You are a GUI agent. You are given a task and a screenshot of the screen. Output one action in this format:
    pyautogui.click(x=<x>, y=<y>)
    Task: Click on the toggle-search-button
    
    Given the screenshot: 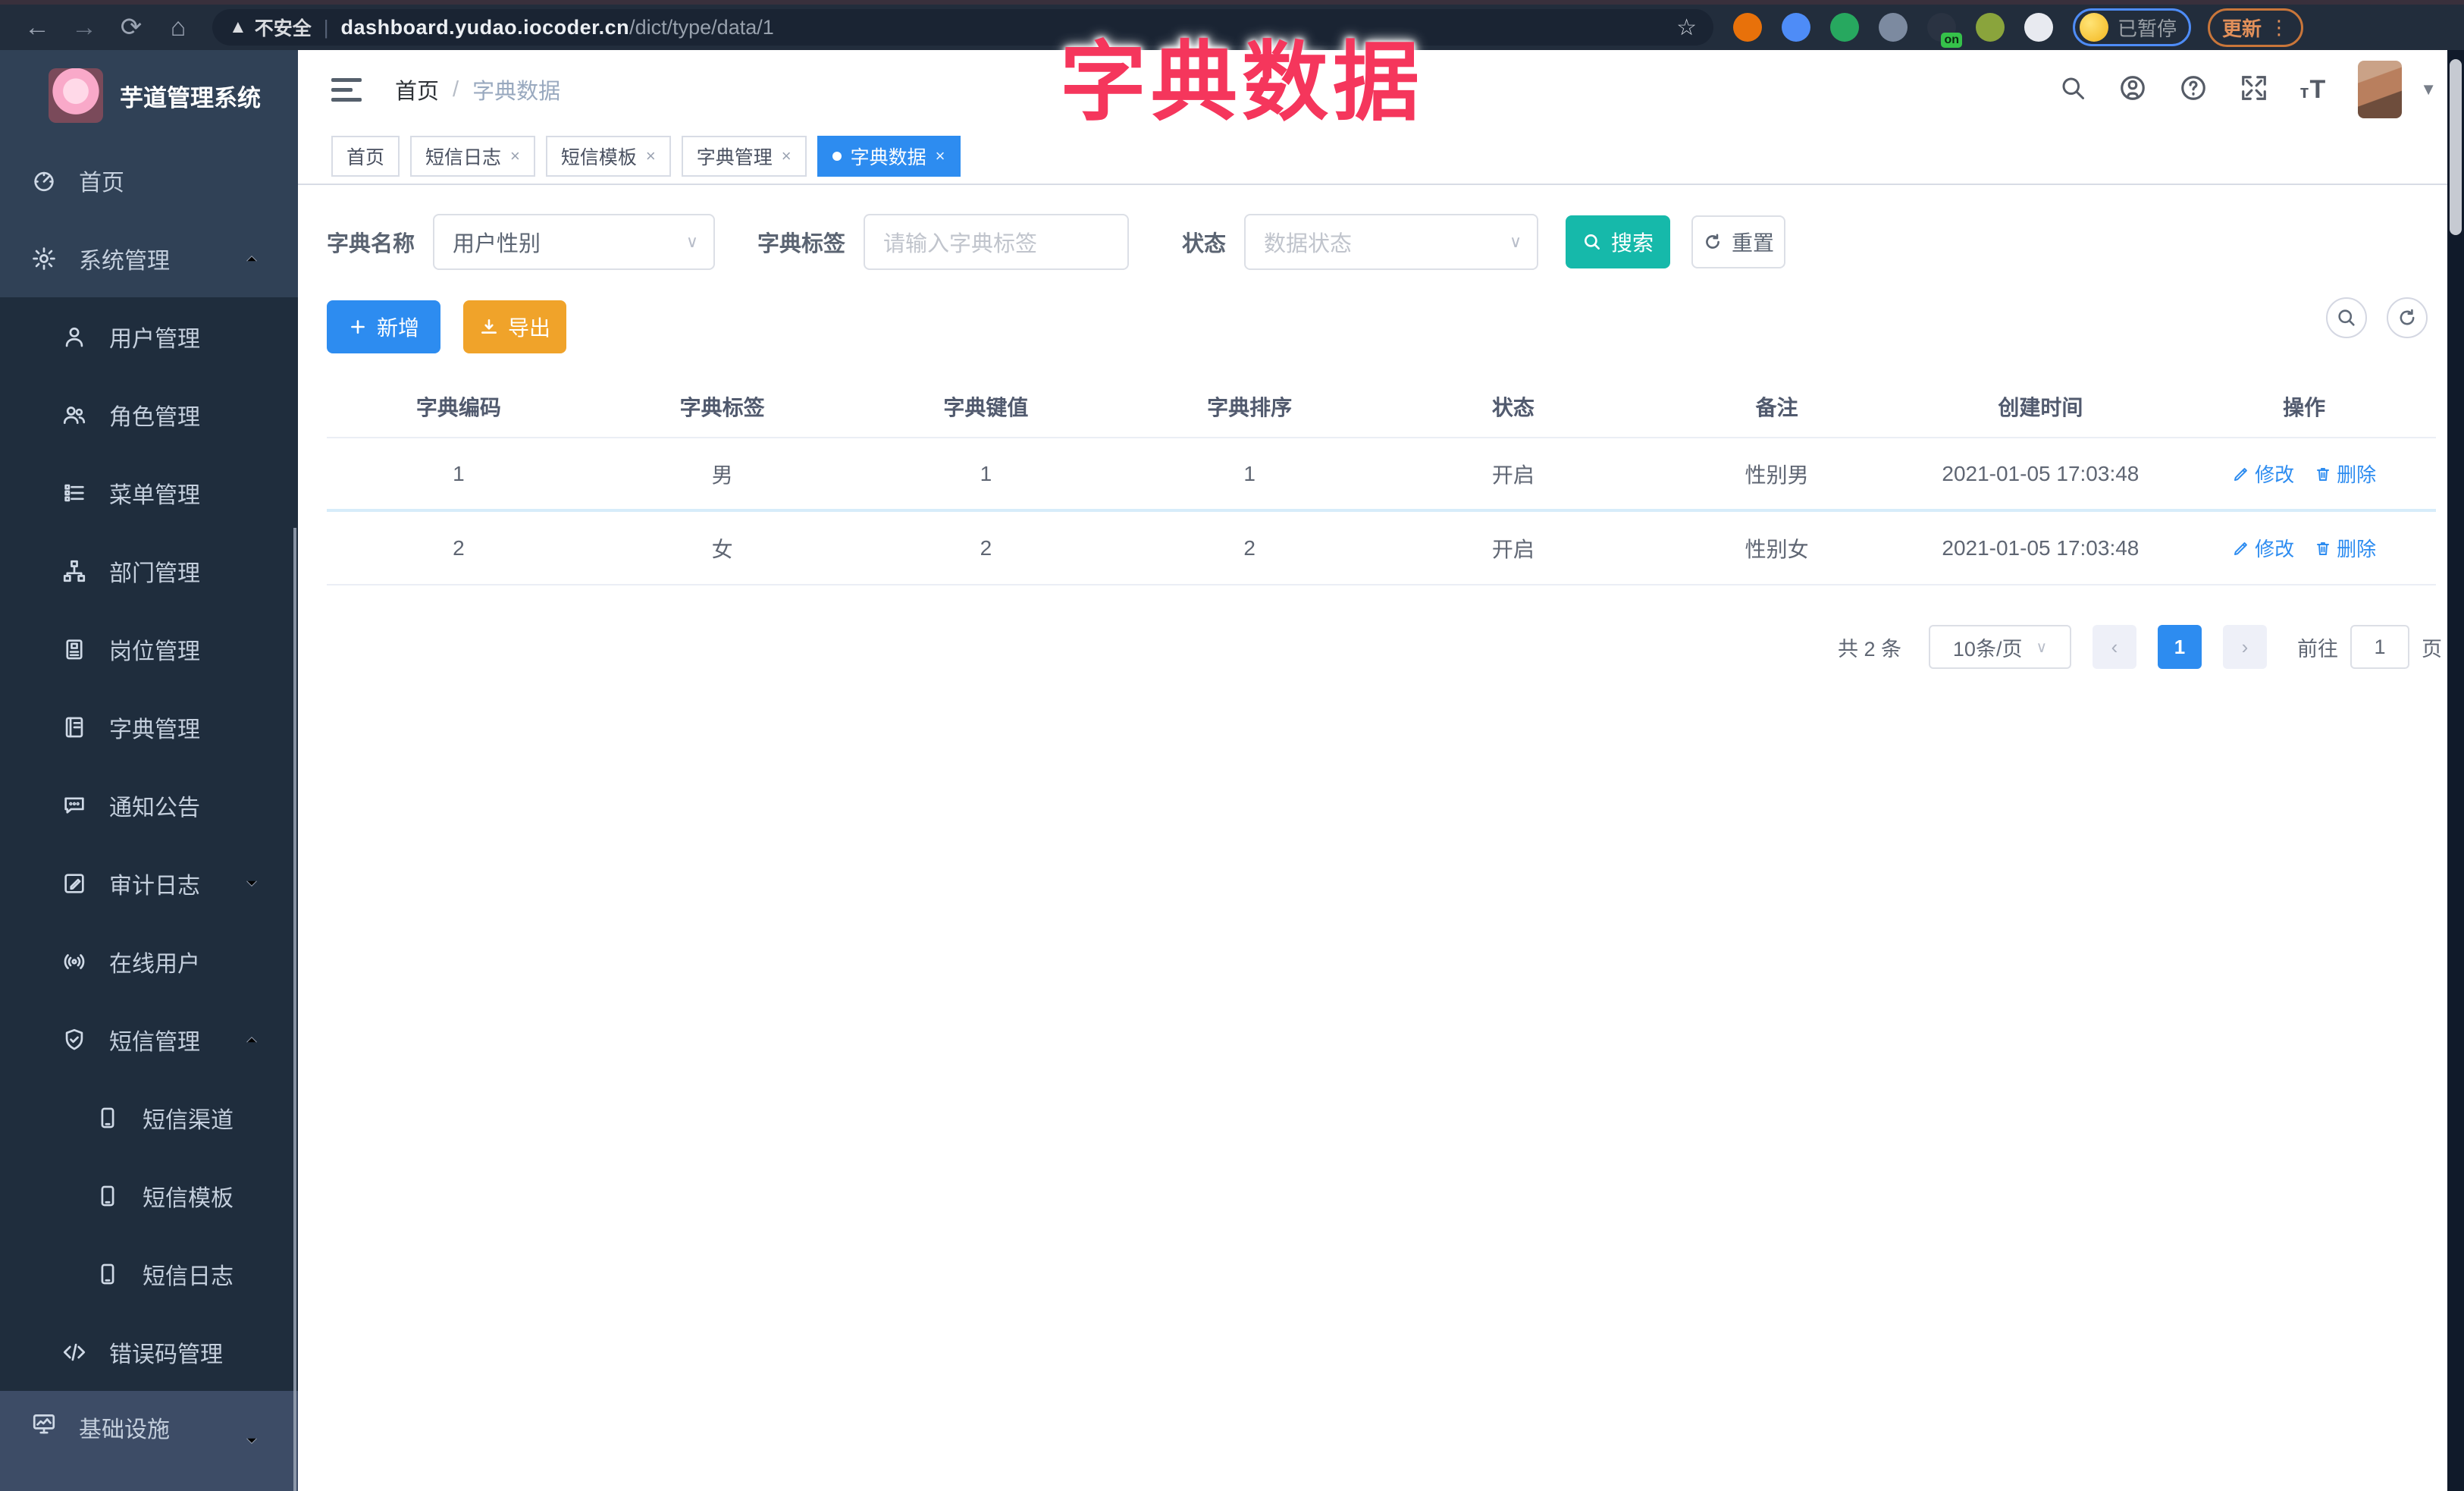 What is the action you would take?
    pyautogui.click(x=2347, y=317)
    